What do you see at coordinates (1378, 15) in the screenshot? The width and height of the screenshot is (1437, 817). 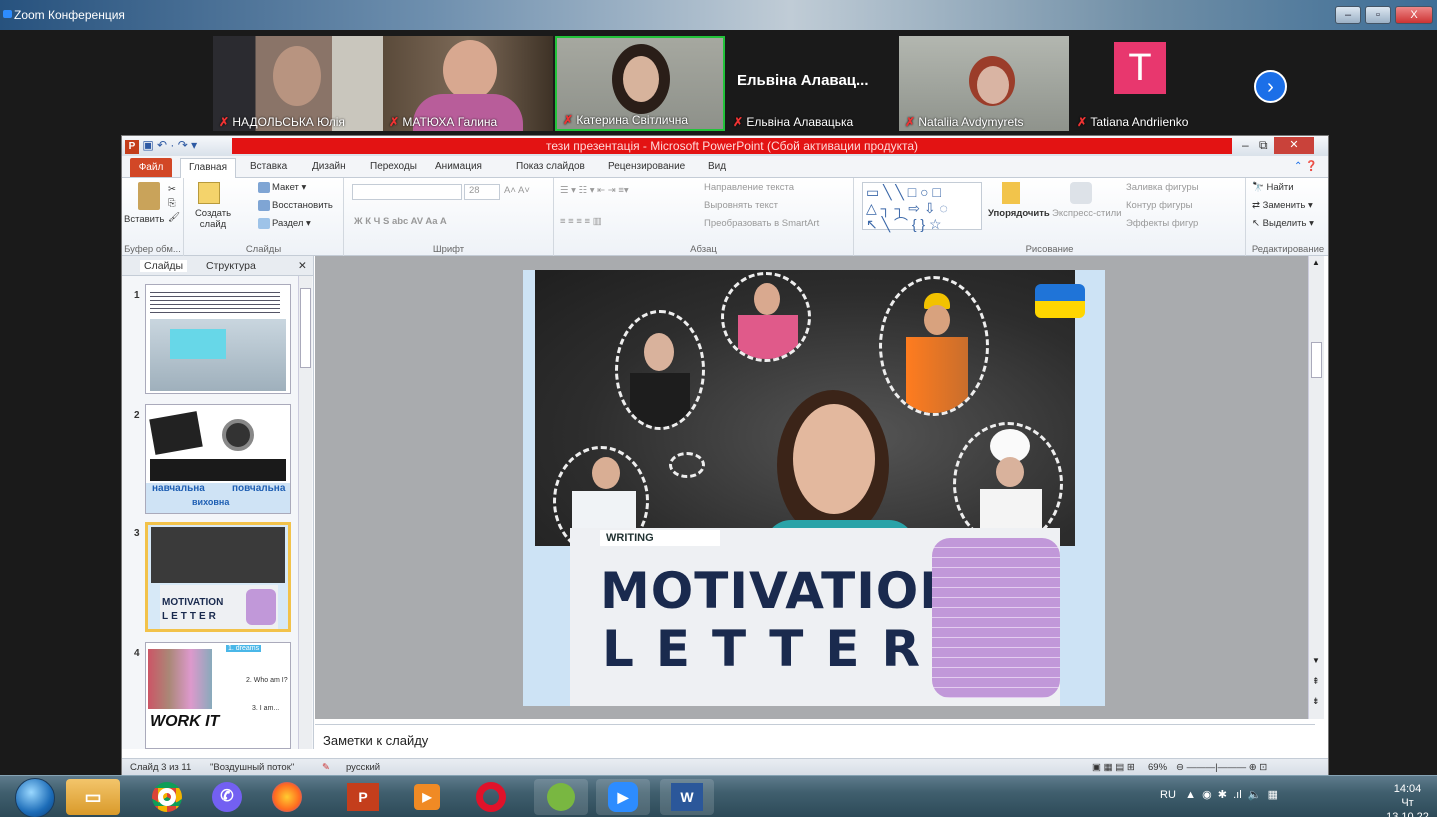 I see `maximize-button: ▫` at bounding box center [1378, 15].